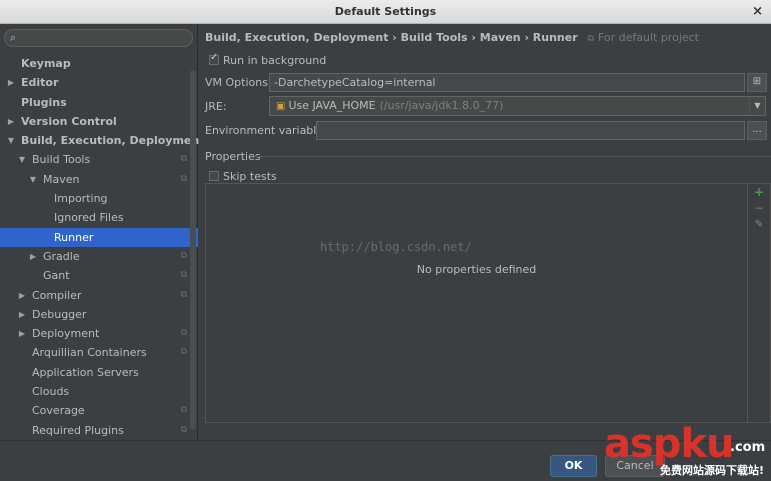 Image resolution: width=771 pixels, height=481 pixels. I want to click on remove-icon: −, so click(759, 208).